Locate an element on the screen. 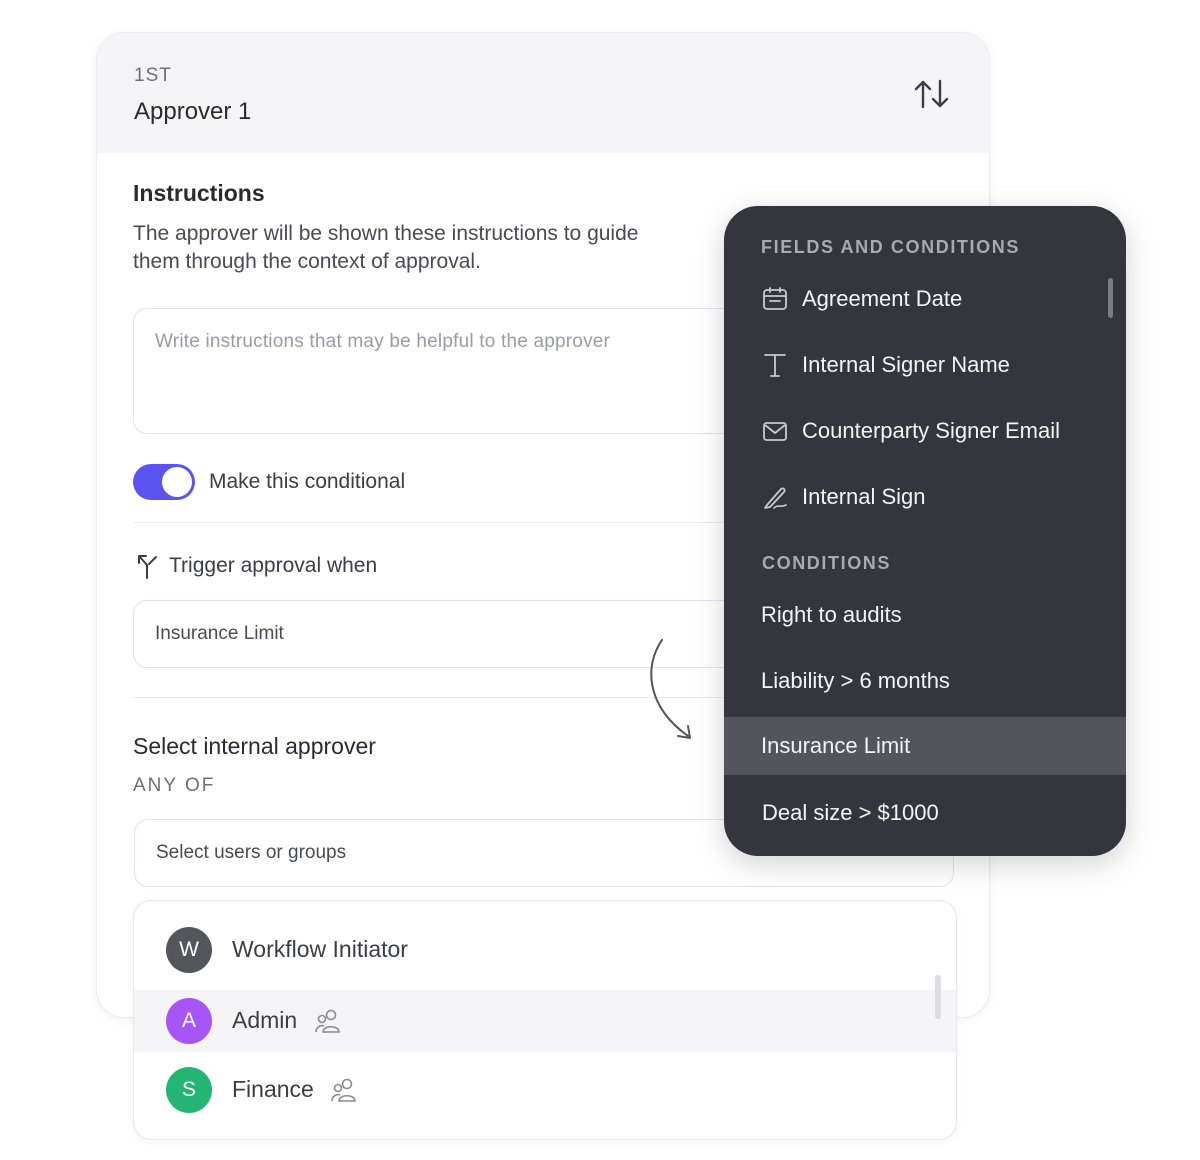  reorder-arrows-icon is located at coordinates (933, 94).